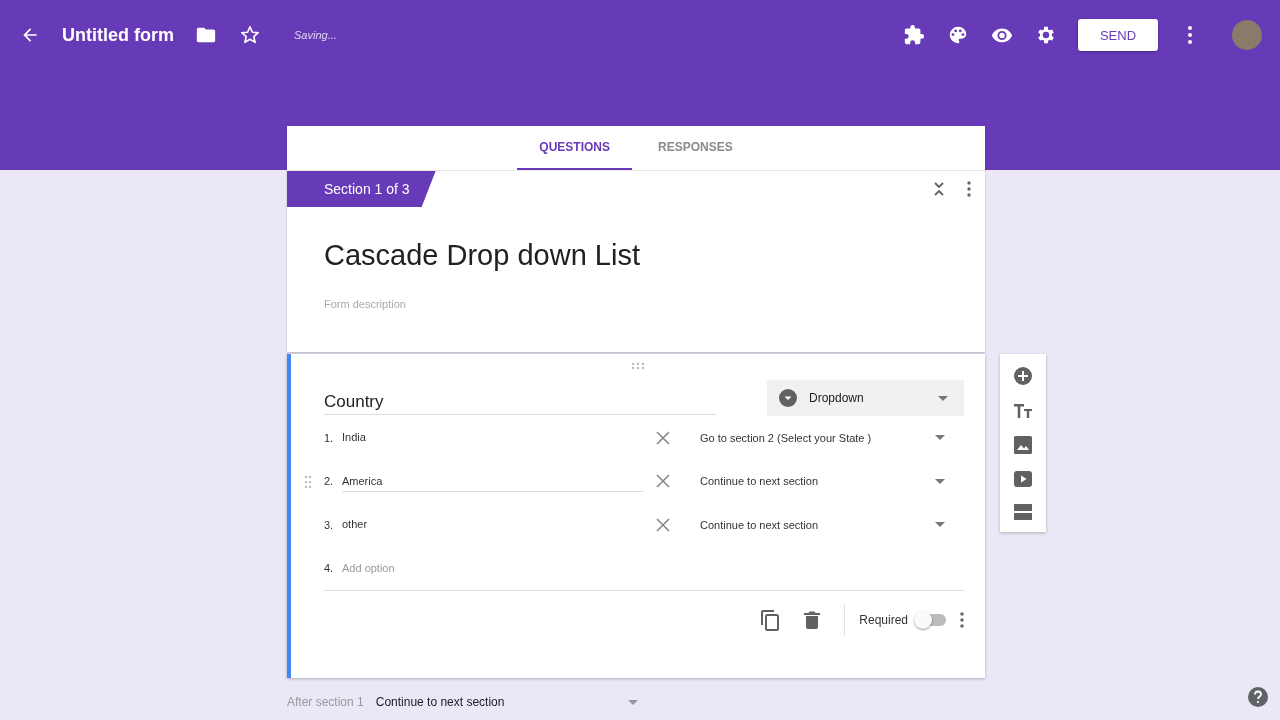 The image size is (1280, 720). I want to click on option-number: 3., so click(329, 524).